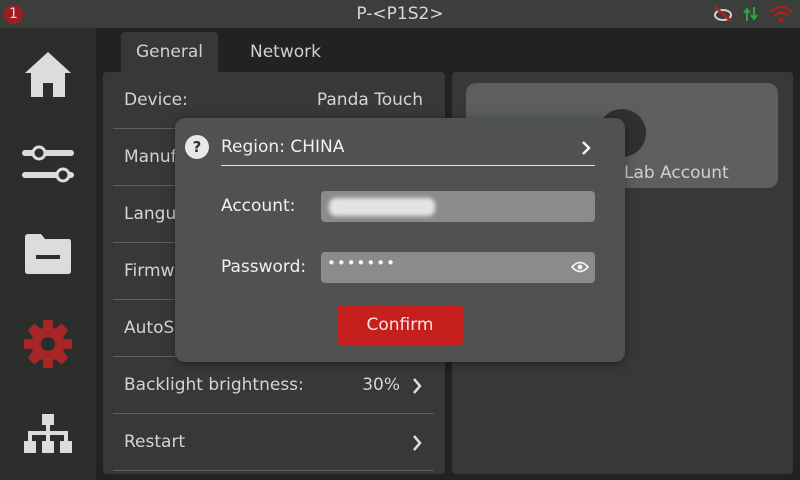  I want to click on account-input, so click(458, 206).